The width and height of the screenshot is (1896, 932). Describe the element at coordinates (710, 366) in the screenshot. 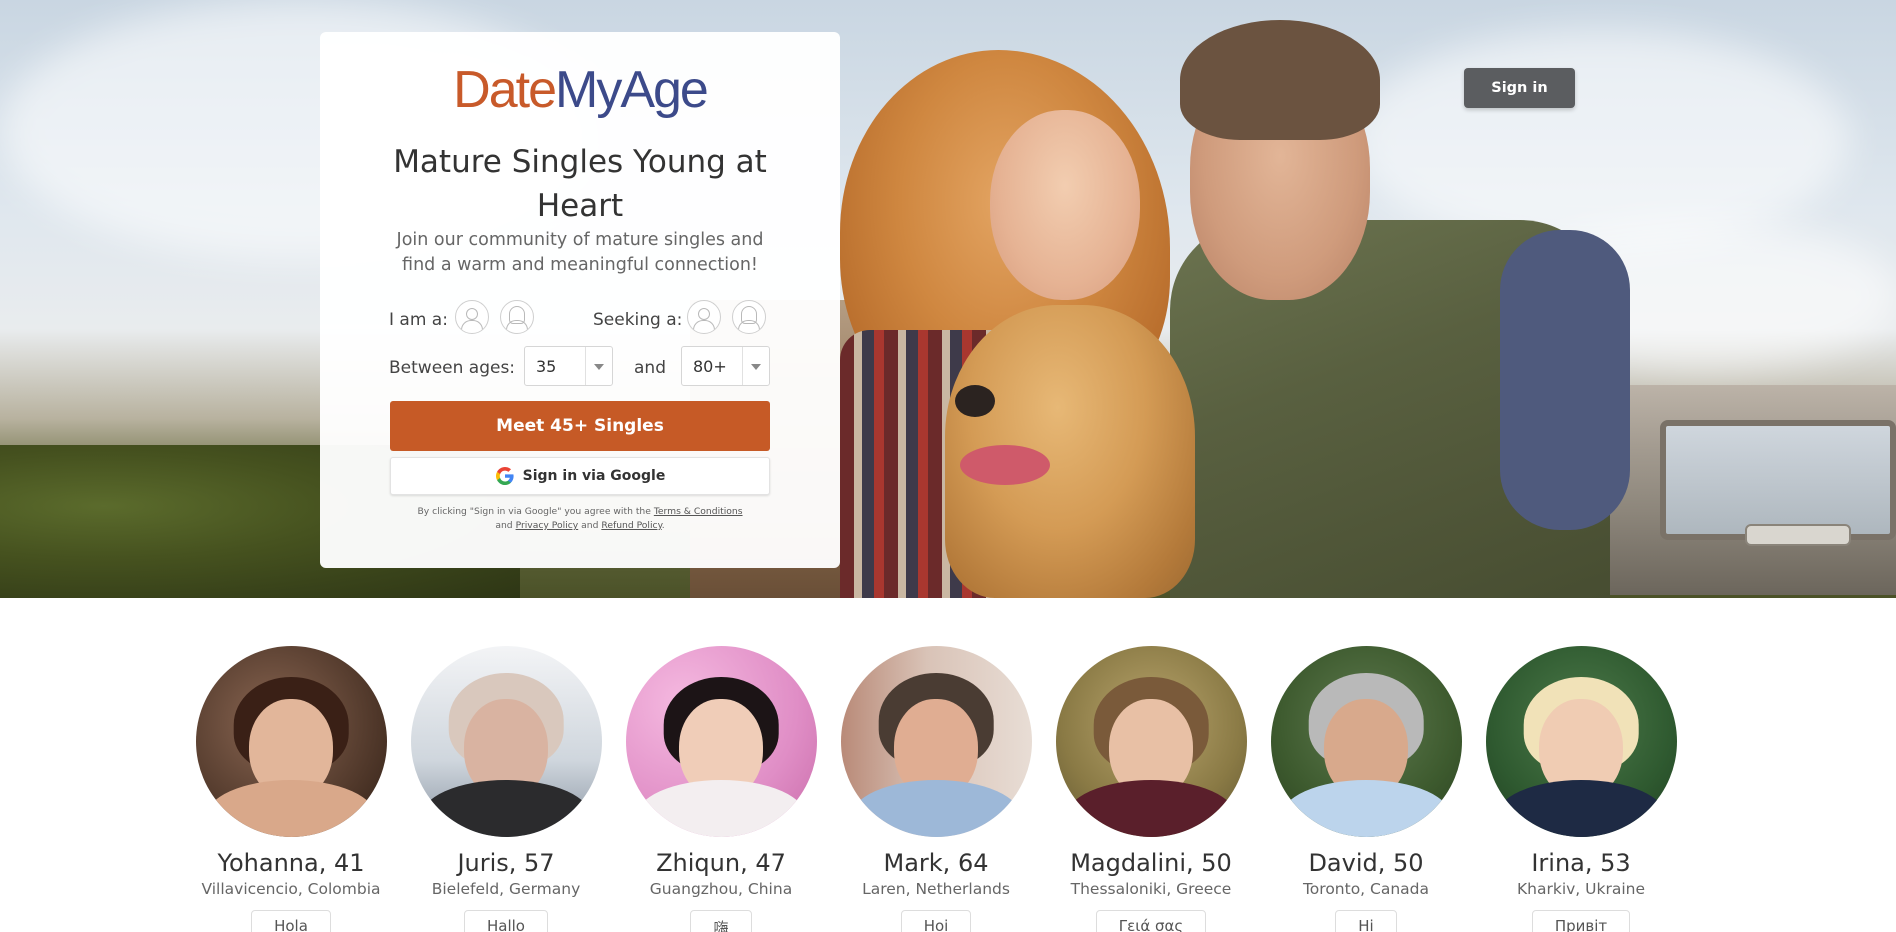

I see `age-max-value: 80+` at that location.